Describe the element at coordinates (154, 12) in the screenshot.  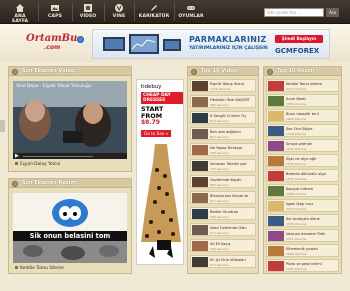
I see `nav-karikatur: KARIKATÜR` at that location.